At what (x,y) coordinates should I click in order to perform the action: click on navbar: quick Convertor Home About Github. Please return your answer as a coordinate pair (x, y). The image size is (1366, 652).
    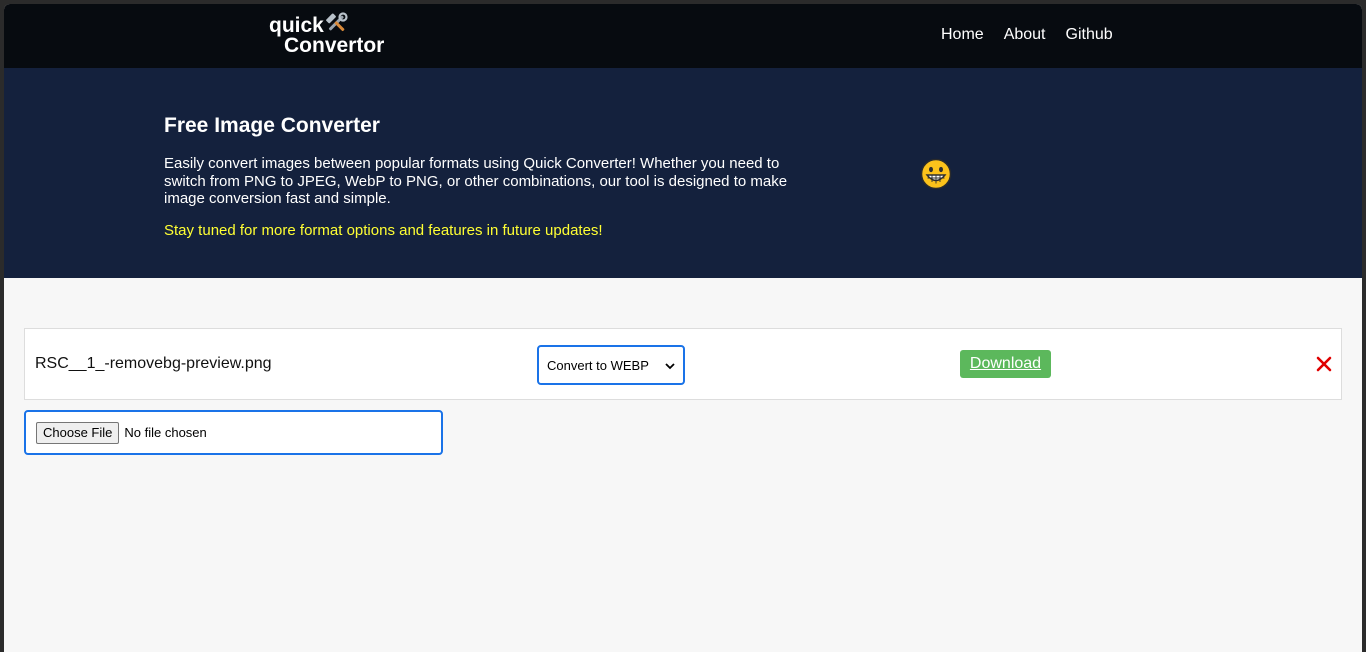
    Looking at the image, I should click on (683, 36).